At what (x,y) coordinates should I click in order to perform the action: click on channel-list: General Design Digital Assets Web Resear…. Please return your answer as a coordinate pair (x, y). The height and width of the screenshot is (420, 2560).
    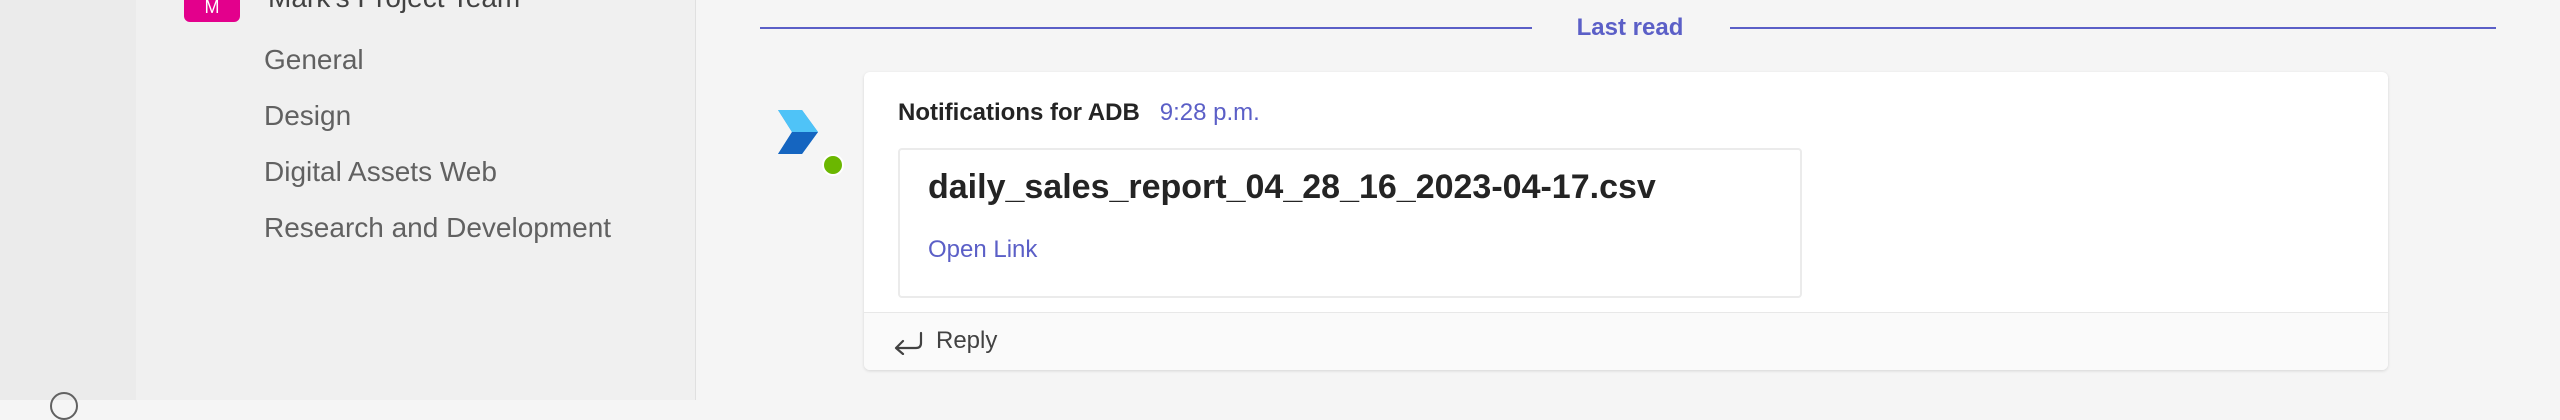
    Looking at the image, I should click on (437, 150).